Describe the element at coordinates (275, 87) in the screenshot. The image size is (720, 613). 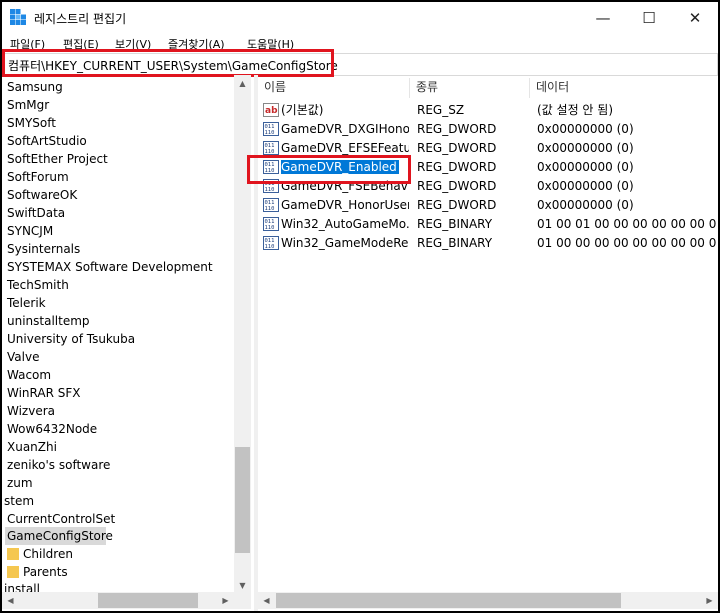
I see `column-header-name: 이름` at that location.